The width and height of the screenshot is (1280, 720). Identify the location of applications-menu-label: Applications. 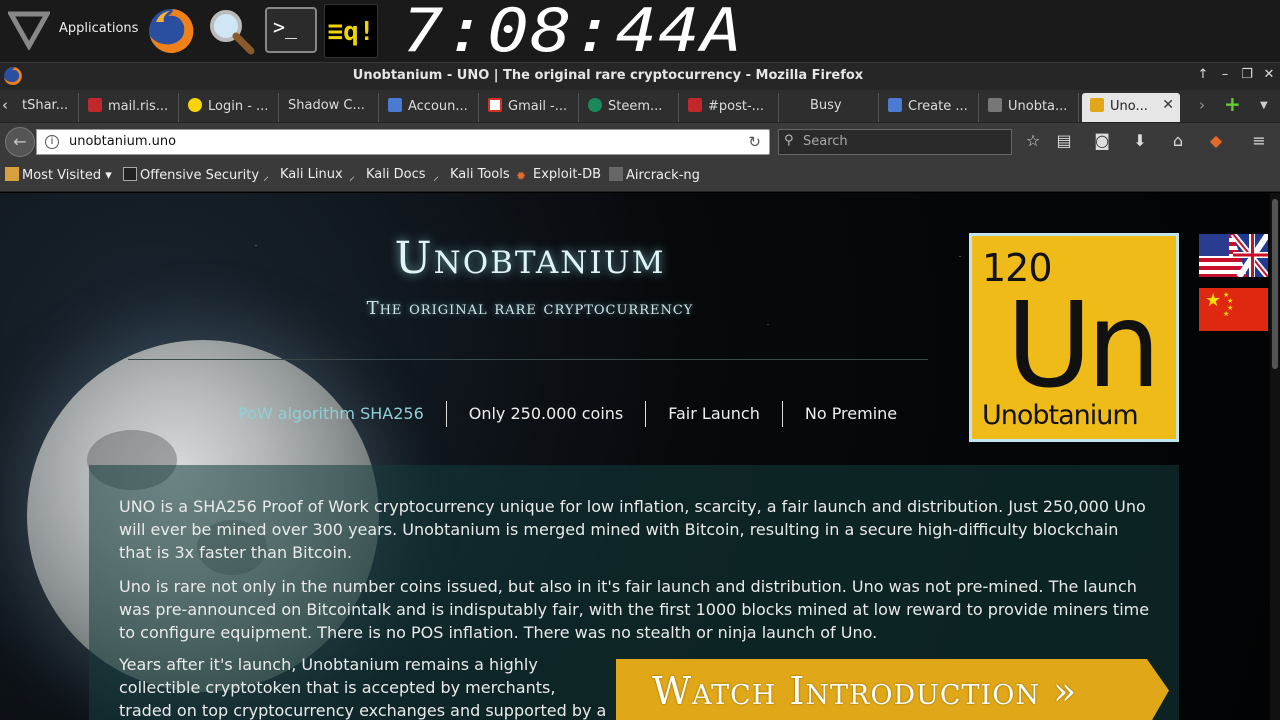
(98, 28).